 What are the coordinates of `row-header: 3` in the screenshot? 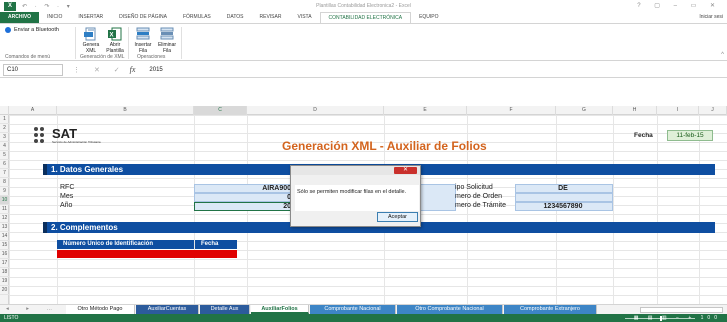 It's located at (4, 137).